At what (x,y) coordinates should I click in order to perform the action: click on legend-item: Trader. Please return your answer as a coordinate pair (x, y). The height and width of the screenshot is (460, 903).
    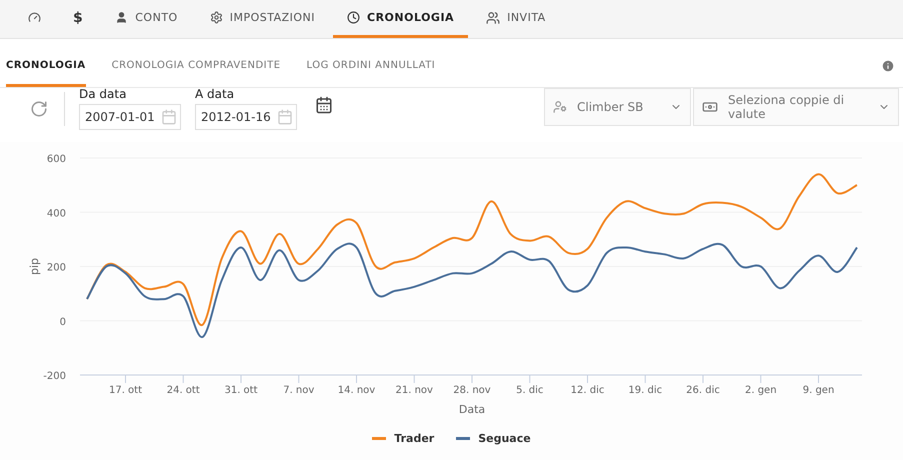
    Looking at the image, I should click on (403, 438).